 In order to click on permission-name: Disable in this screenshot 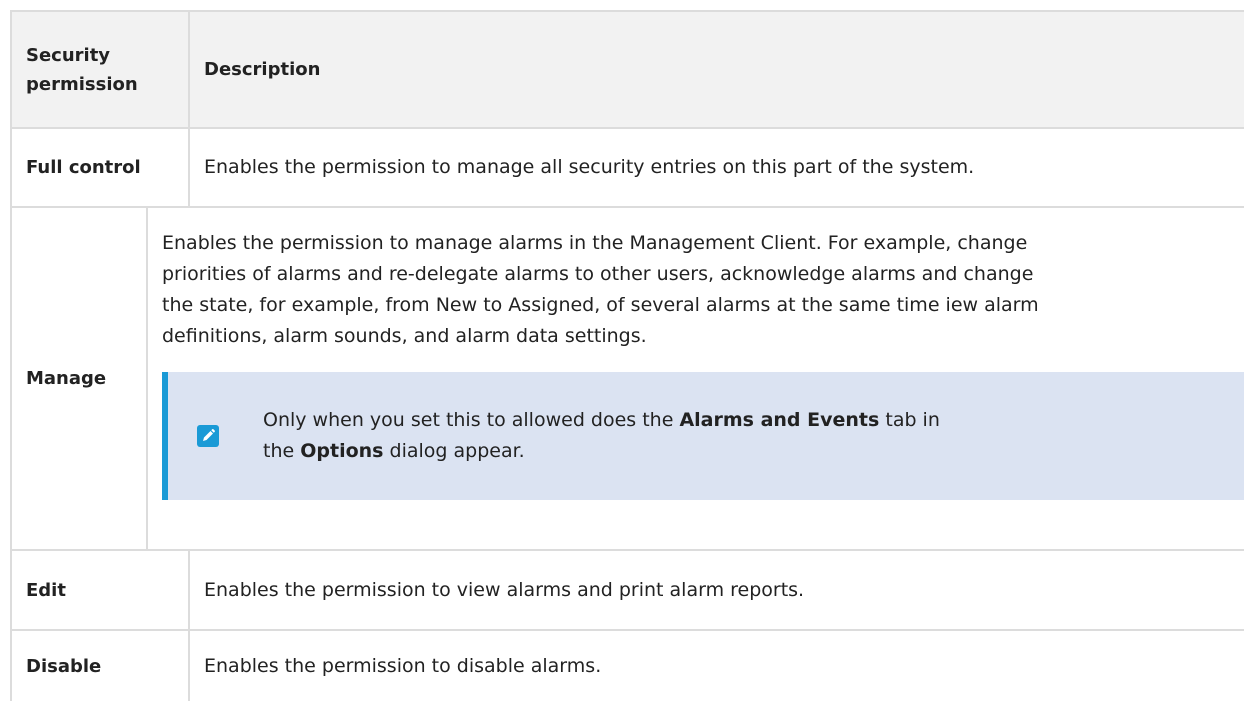, I will do `click(64, 666)`.